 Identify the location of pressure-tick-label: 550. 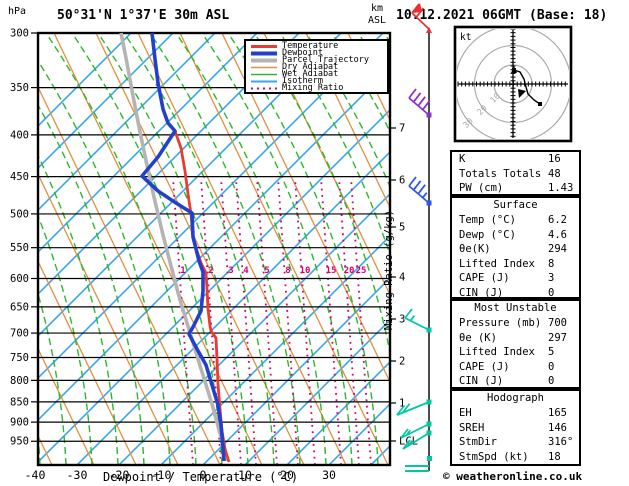
(19, 248).